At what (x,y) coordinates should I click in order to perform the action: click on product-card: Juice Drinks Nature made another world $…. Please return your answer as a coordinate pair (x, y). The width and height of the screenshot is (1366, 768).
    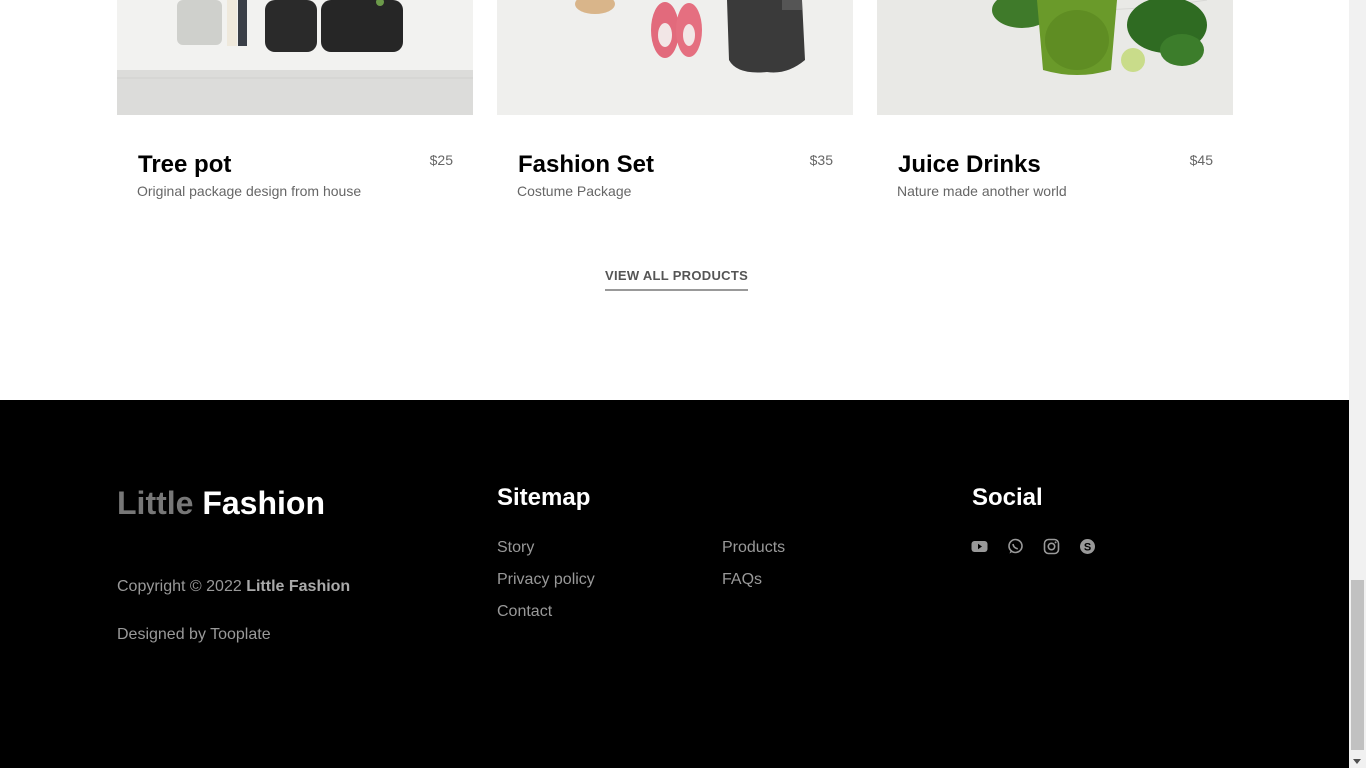
    Looking at the image, I should click on (1055, 107).